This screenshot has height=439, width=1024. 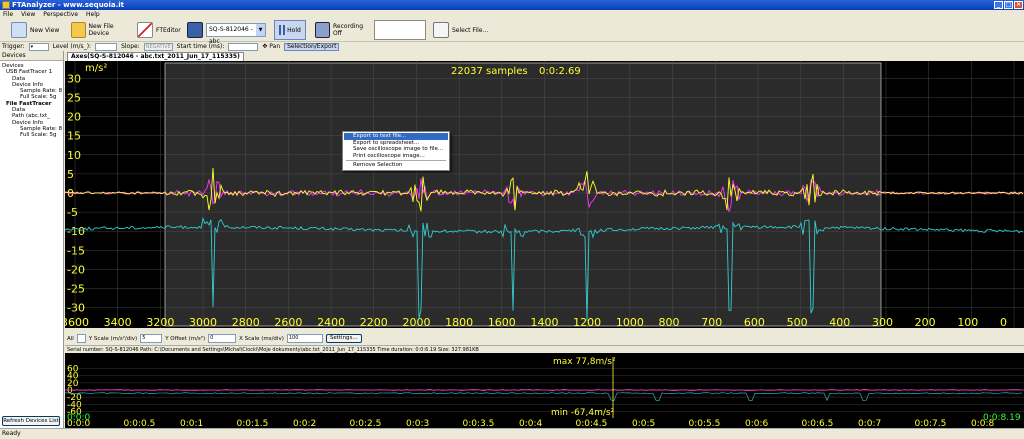 What do you see at coordinates (818, 423) in the screenshot?
I see `x-tick-label: 0:0:6.5` at bounding box center [818, 423].